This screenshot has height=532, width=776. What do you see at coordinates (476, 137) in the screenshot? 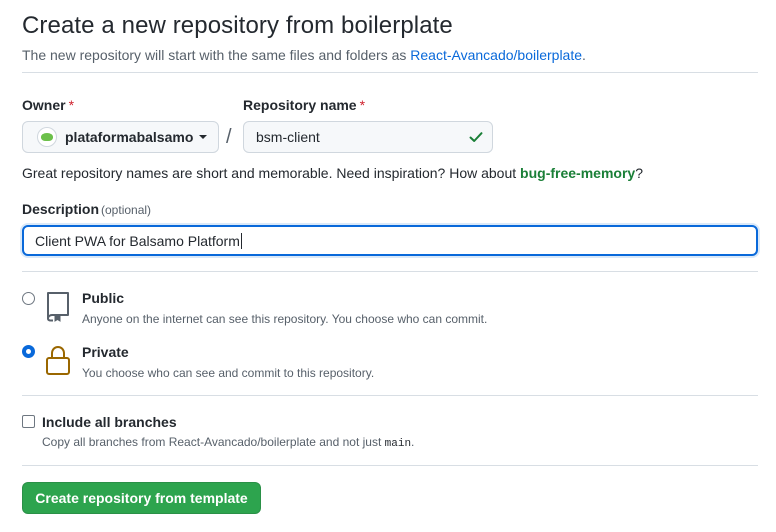
I see `check-icon` at bounding box center [476, 137].